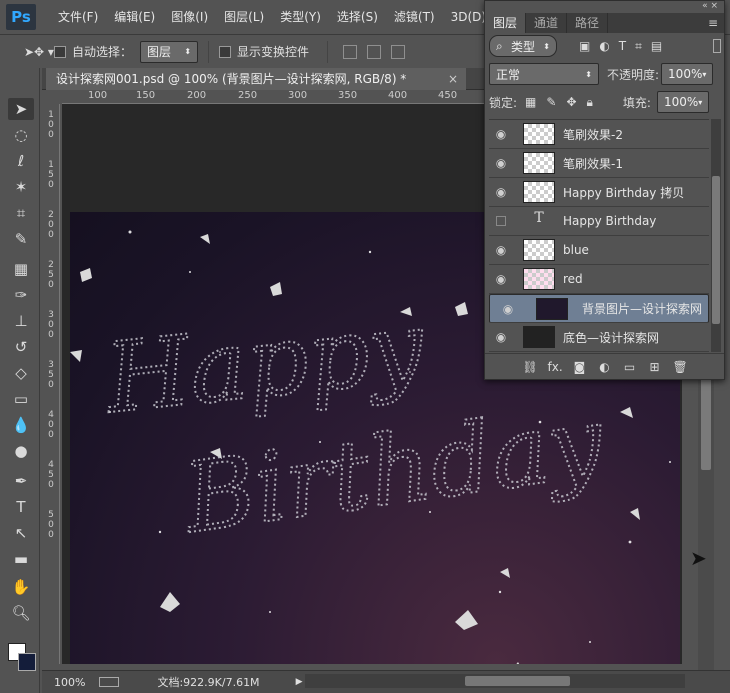  Describe the element at coordinates (21, 587) in the screenshot. I see `hand-tool-icon: ✋` at that location.